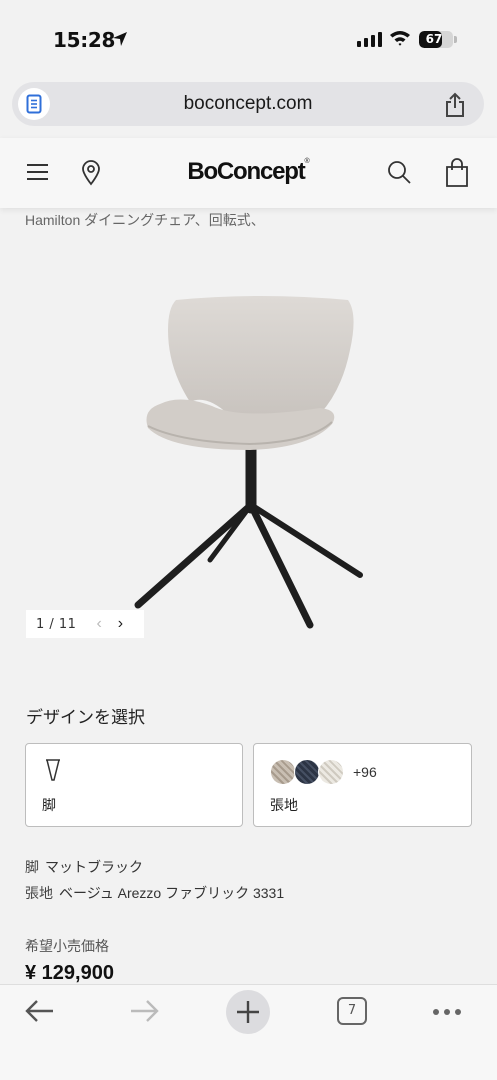 This screenshot has width=497, height=1080. Describe the element at coordinates (352, 1011) in the screenshot. I see `tabs-button: 7` at that location.